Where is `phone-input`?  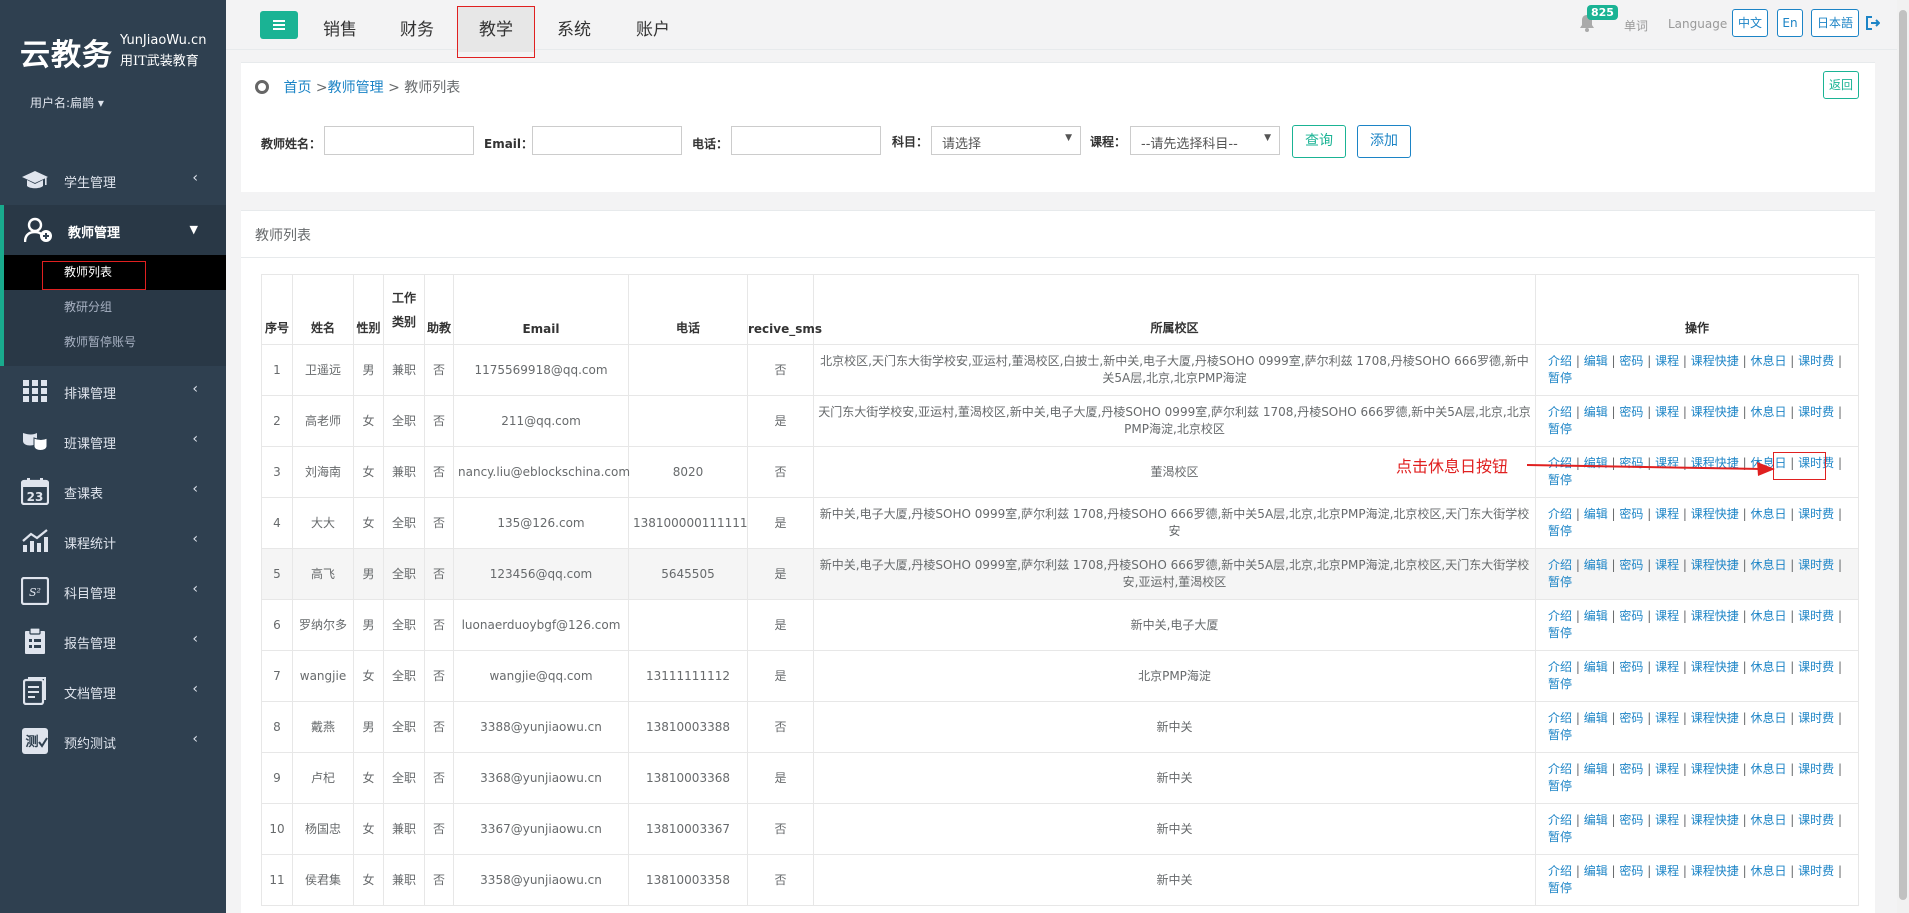
phone-input is located at coordinates (806, 140).